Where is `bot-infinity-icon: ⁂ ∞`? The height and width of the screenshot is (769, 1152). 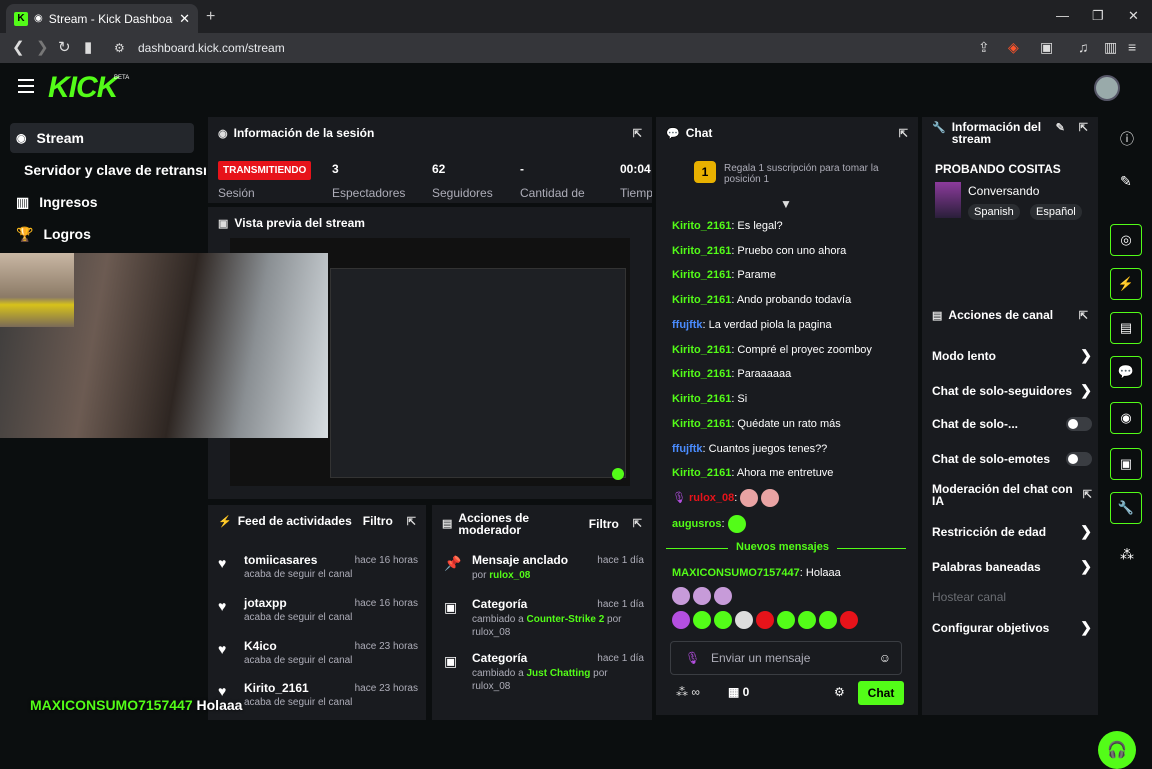 bot-infinity-icon: ⁂ ∞ is located at coordinates (688, 692).